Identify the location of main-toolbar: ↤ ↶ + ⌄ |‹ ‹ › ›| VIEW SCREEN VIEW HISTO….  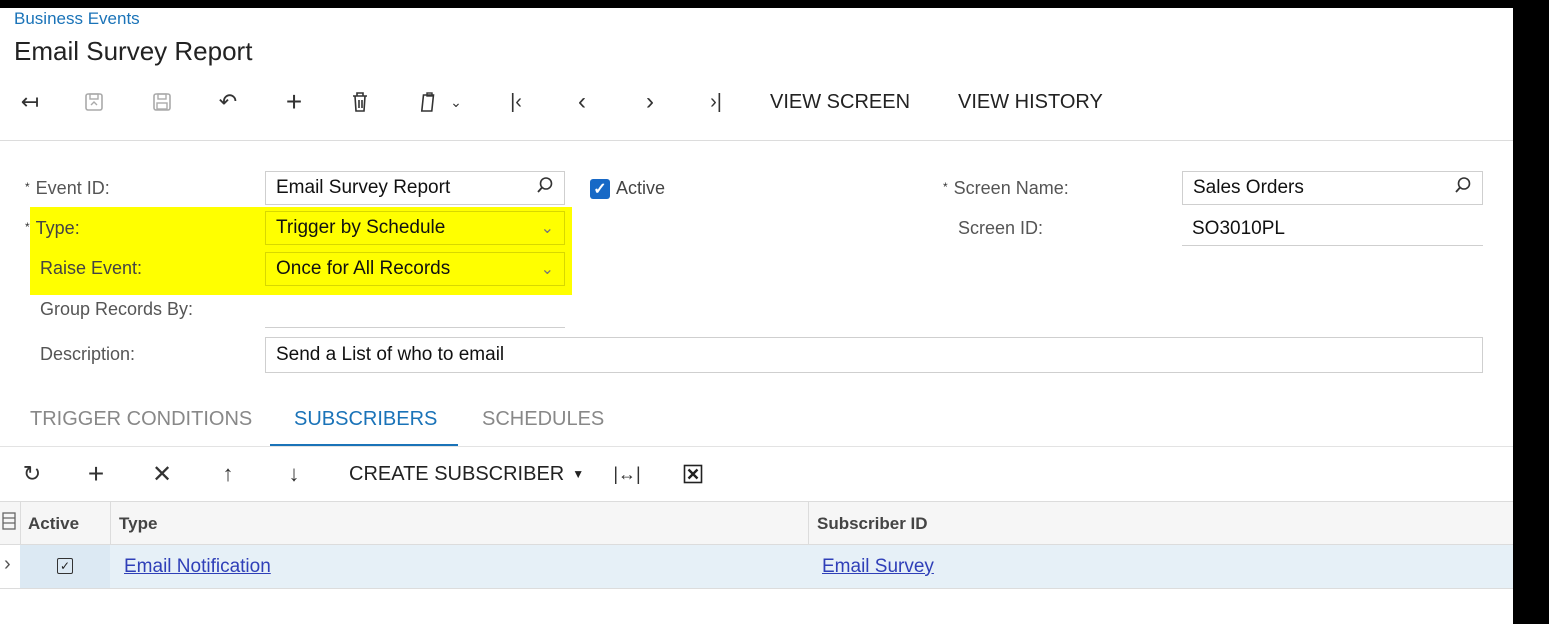
(756, 102).